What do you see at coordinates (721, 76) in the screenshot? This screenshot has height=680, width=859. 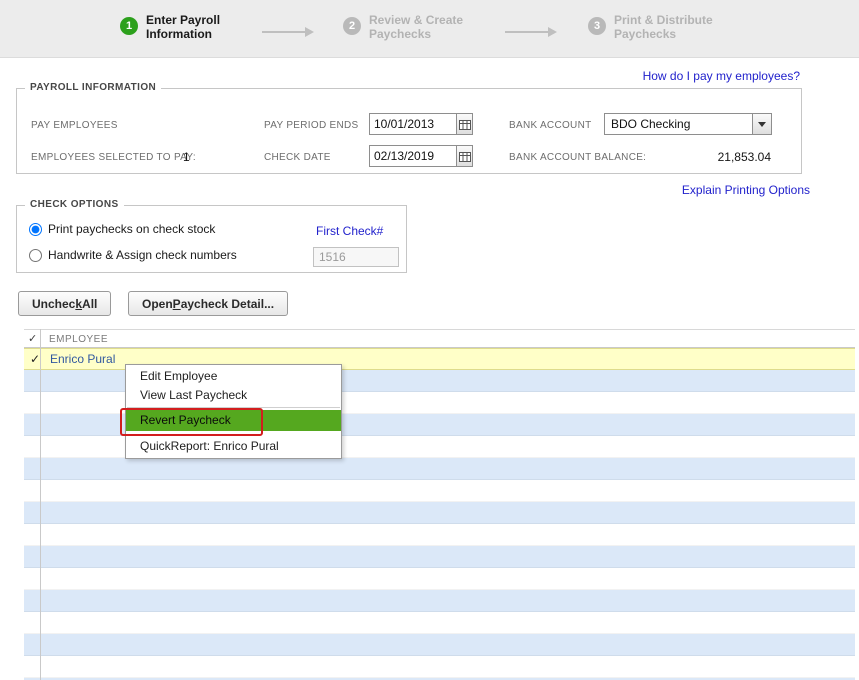 I see `how-do-i-pay-link: How do I pay my employees?` at bounding box center [721, 76].